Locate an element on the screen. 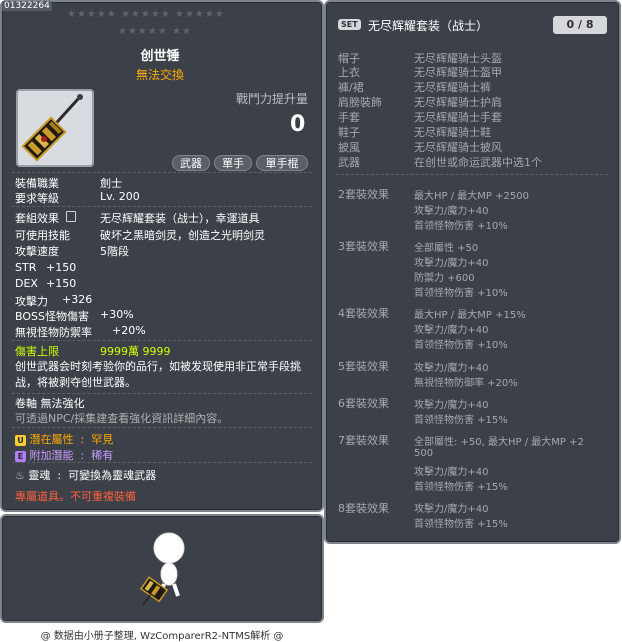 The image size is (622, 642). star-force-row-1: ★★★★★ ★★★★★ ★★★★★ is located at coordinates (146, 14).